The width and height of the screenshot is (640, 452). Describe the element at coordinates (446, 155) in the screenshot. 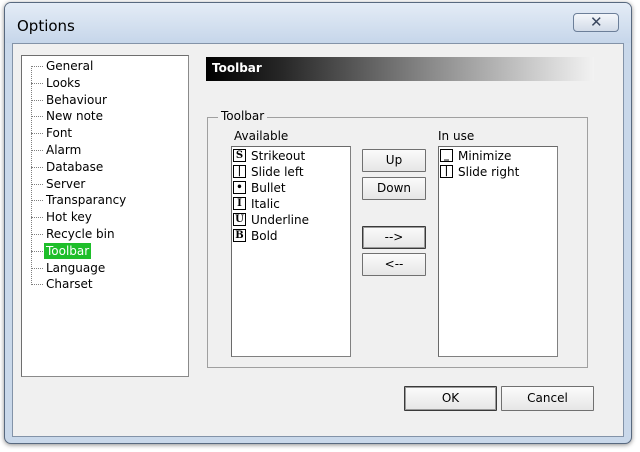

I see `minimize-icon: _` at that location.